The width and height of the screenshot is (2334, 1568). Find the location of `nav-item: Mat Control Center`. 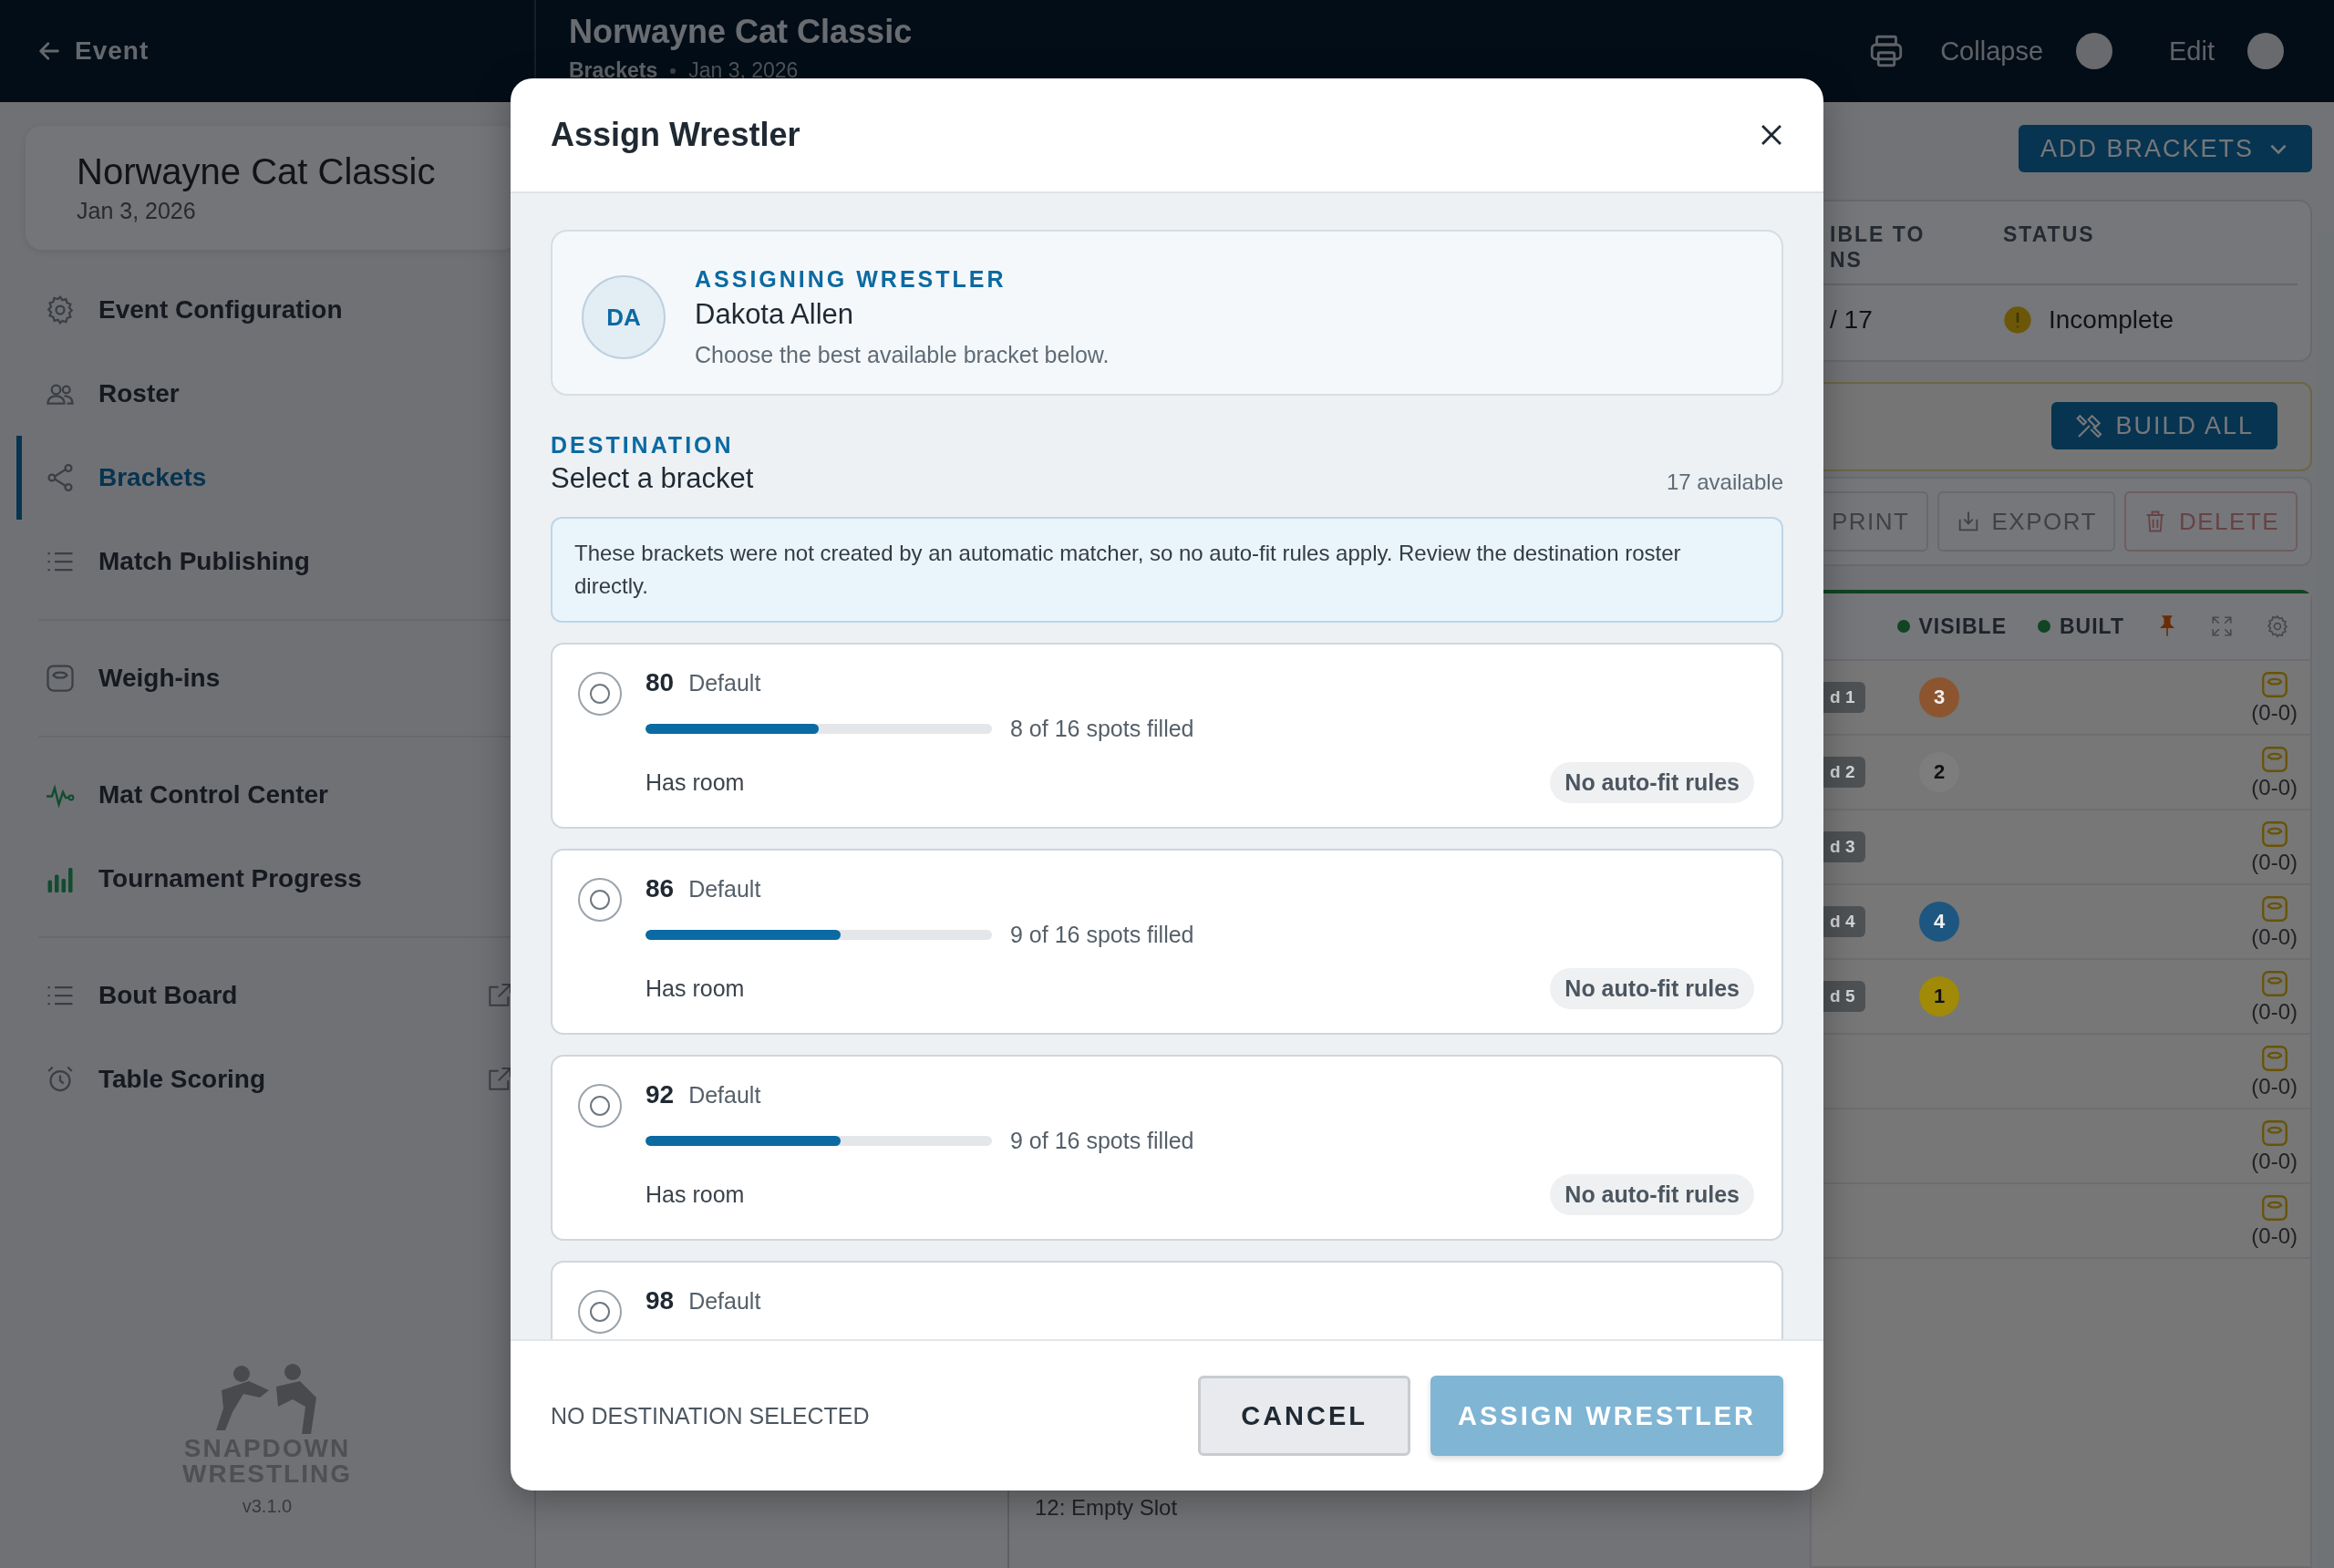

nav-item: Mat Control Center is located at coordinates (267, 795).